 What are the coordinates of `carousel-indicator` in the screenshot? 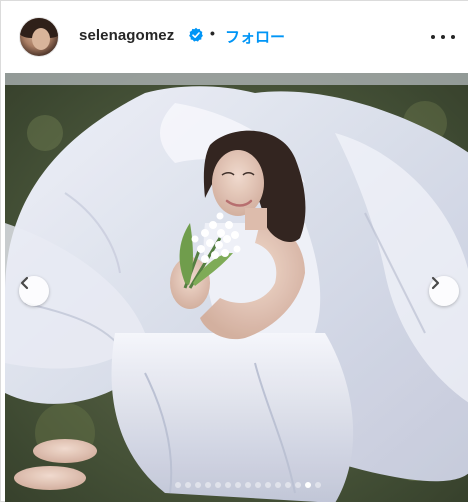 It's located at (236, 485).